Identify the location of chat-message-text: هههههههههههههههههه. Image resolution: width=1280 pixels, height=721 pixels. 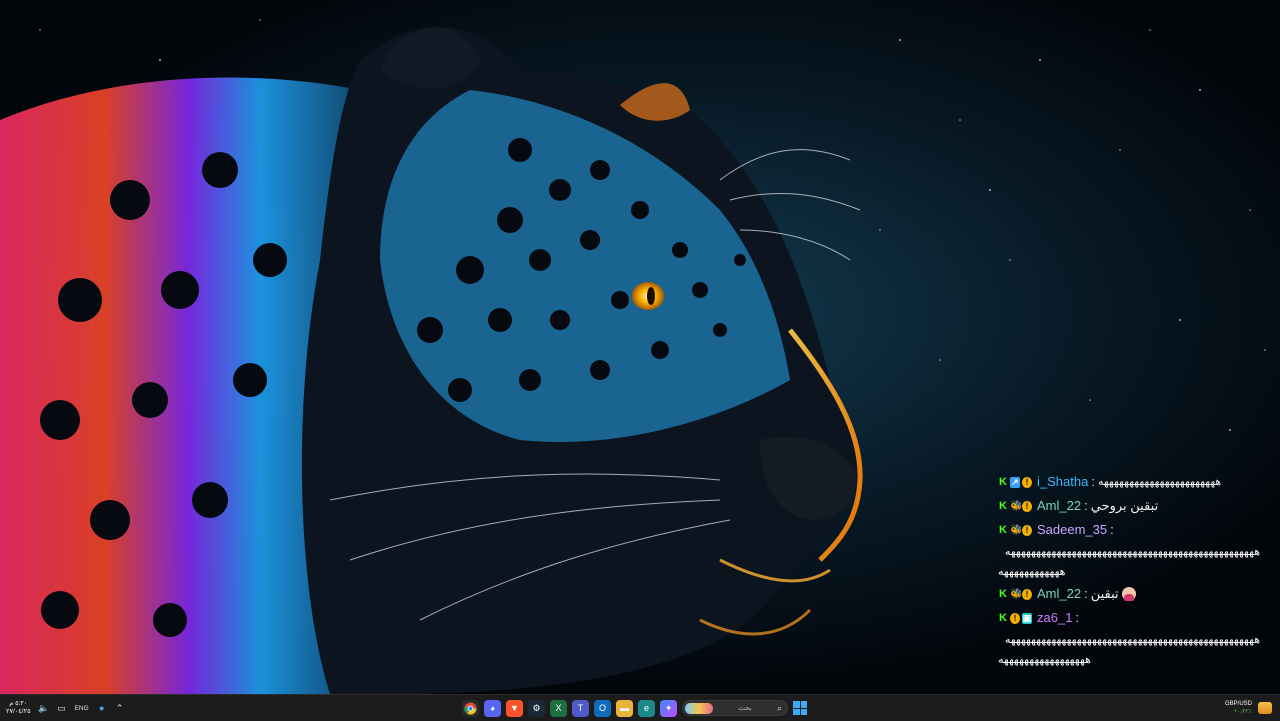
(1045, 660).